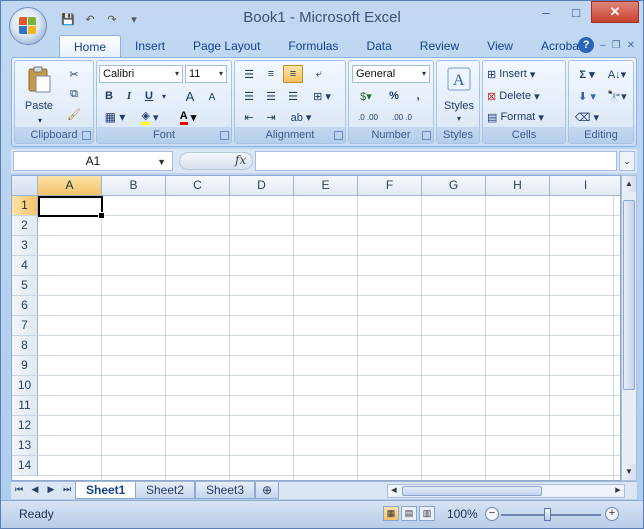 This screenshot has height=529, width=644. Describe the element at coordinates (612, 514) in the screenshot. I see `zoom-in-icon: +` at that location.